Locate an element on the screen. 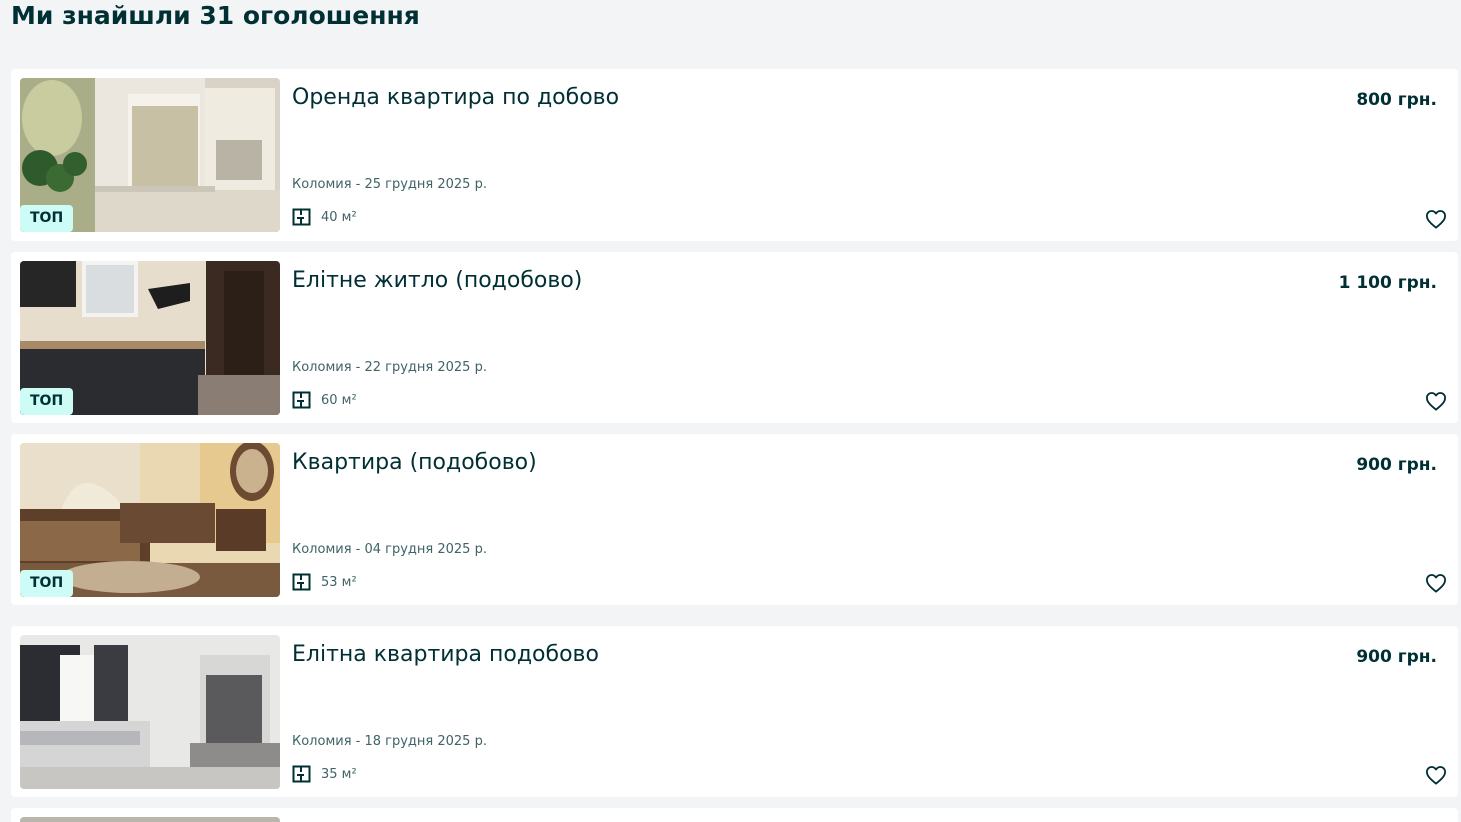 The image size is (1461, 822). listing-price: 800 грн. is located at coordinates (1396, 100).